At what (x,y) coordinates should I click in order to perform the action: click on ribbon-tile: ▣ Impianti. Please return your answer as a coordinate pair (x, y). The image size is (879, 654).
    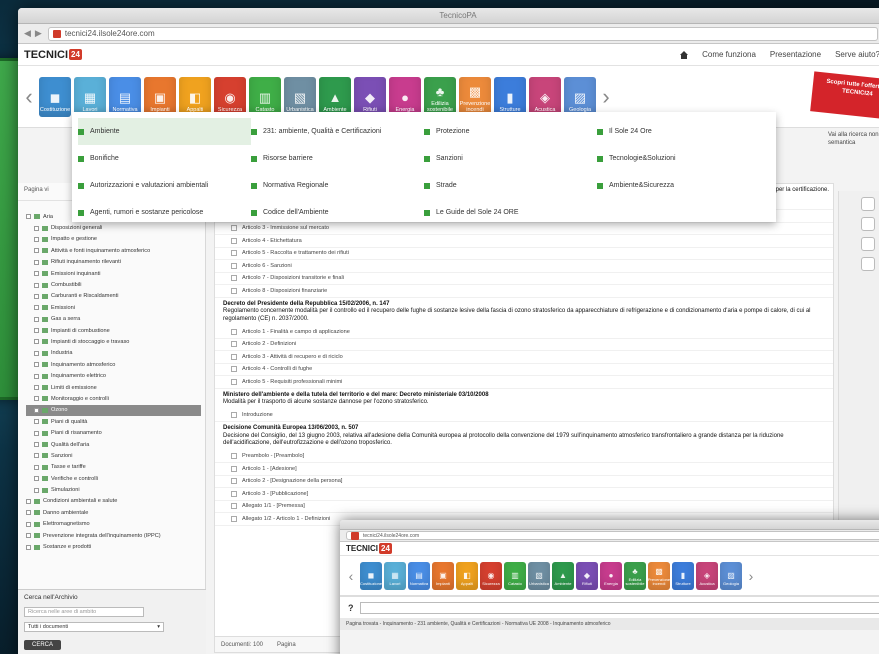
    Looking at the image, I should click on (160, 96).